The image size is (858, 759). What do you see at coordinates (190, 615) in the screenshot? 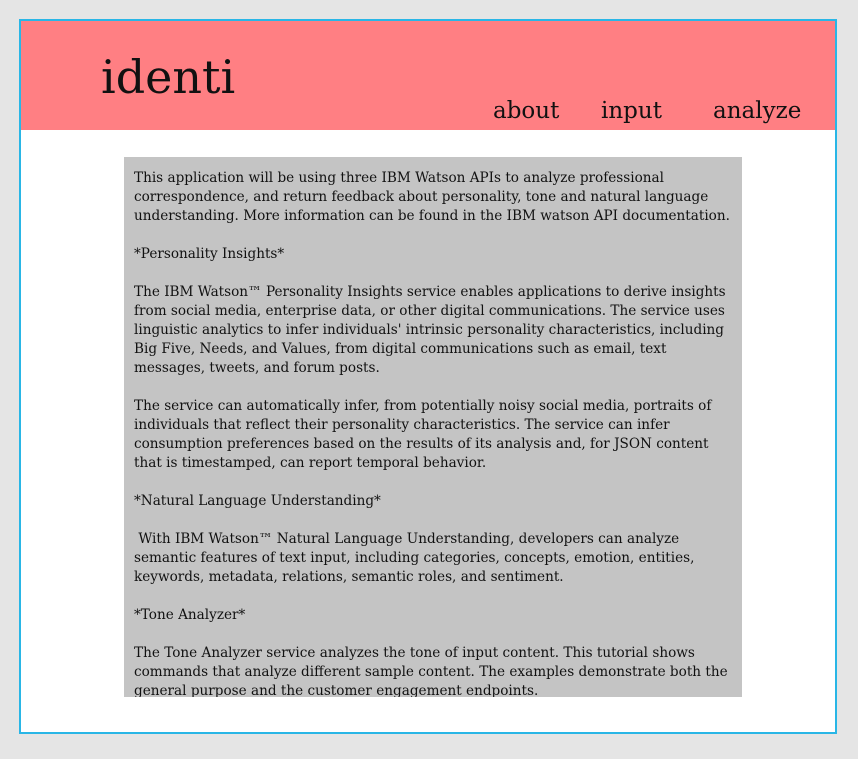
I see `section-heading-tone-analyzer: *Tone Analyzer*` at bounding box center [190, 615].